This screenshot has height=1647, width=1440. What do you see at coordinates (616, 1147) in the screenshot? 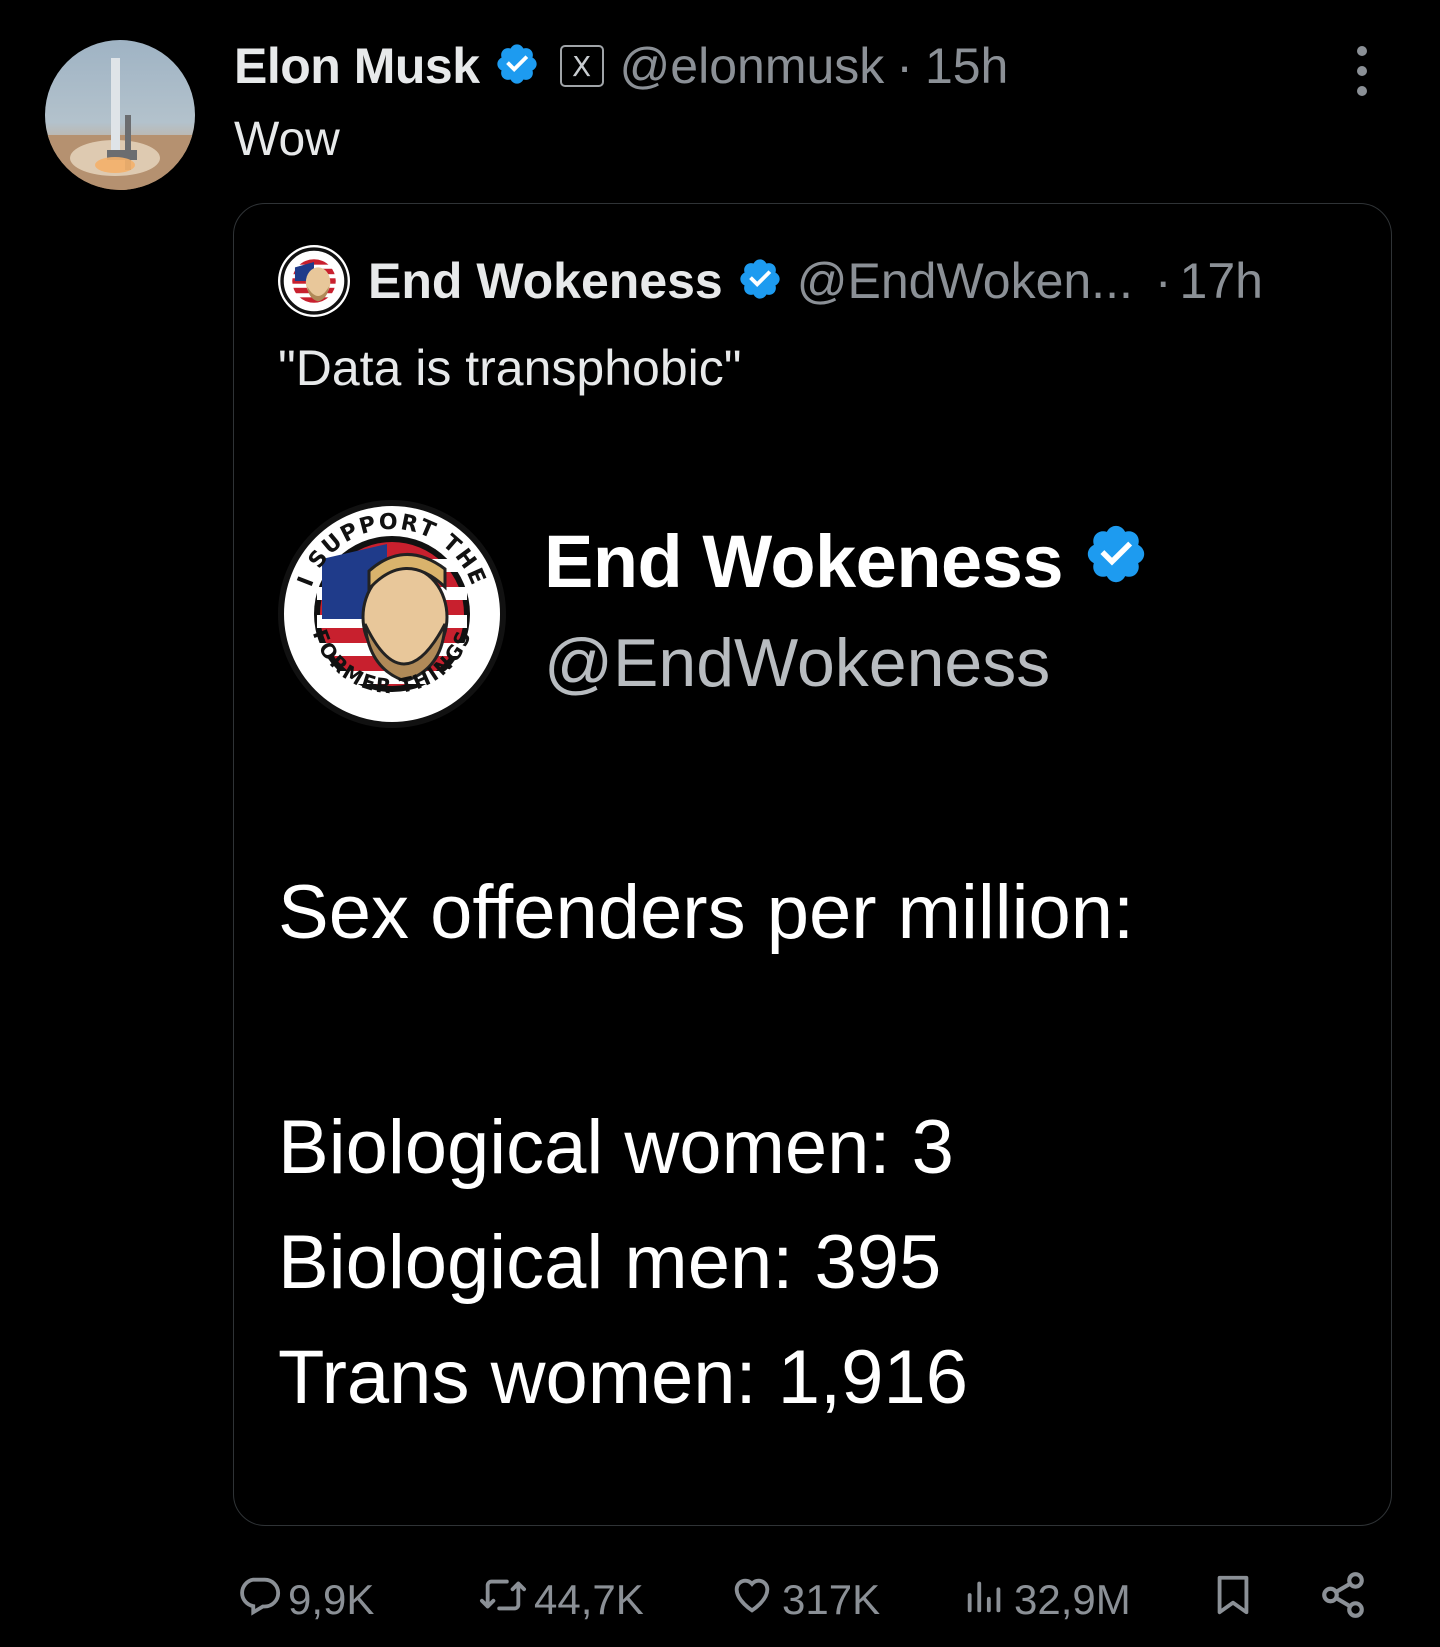
I see `card-line: Biological women: 3` at bounding box center [616, 1147].